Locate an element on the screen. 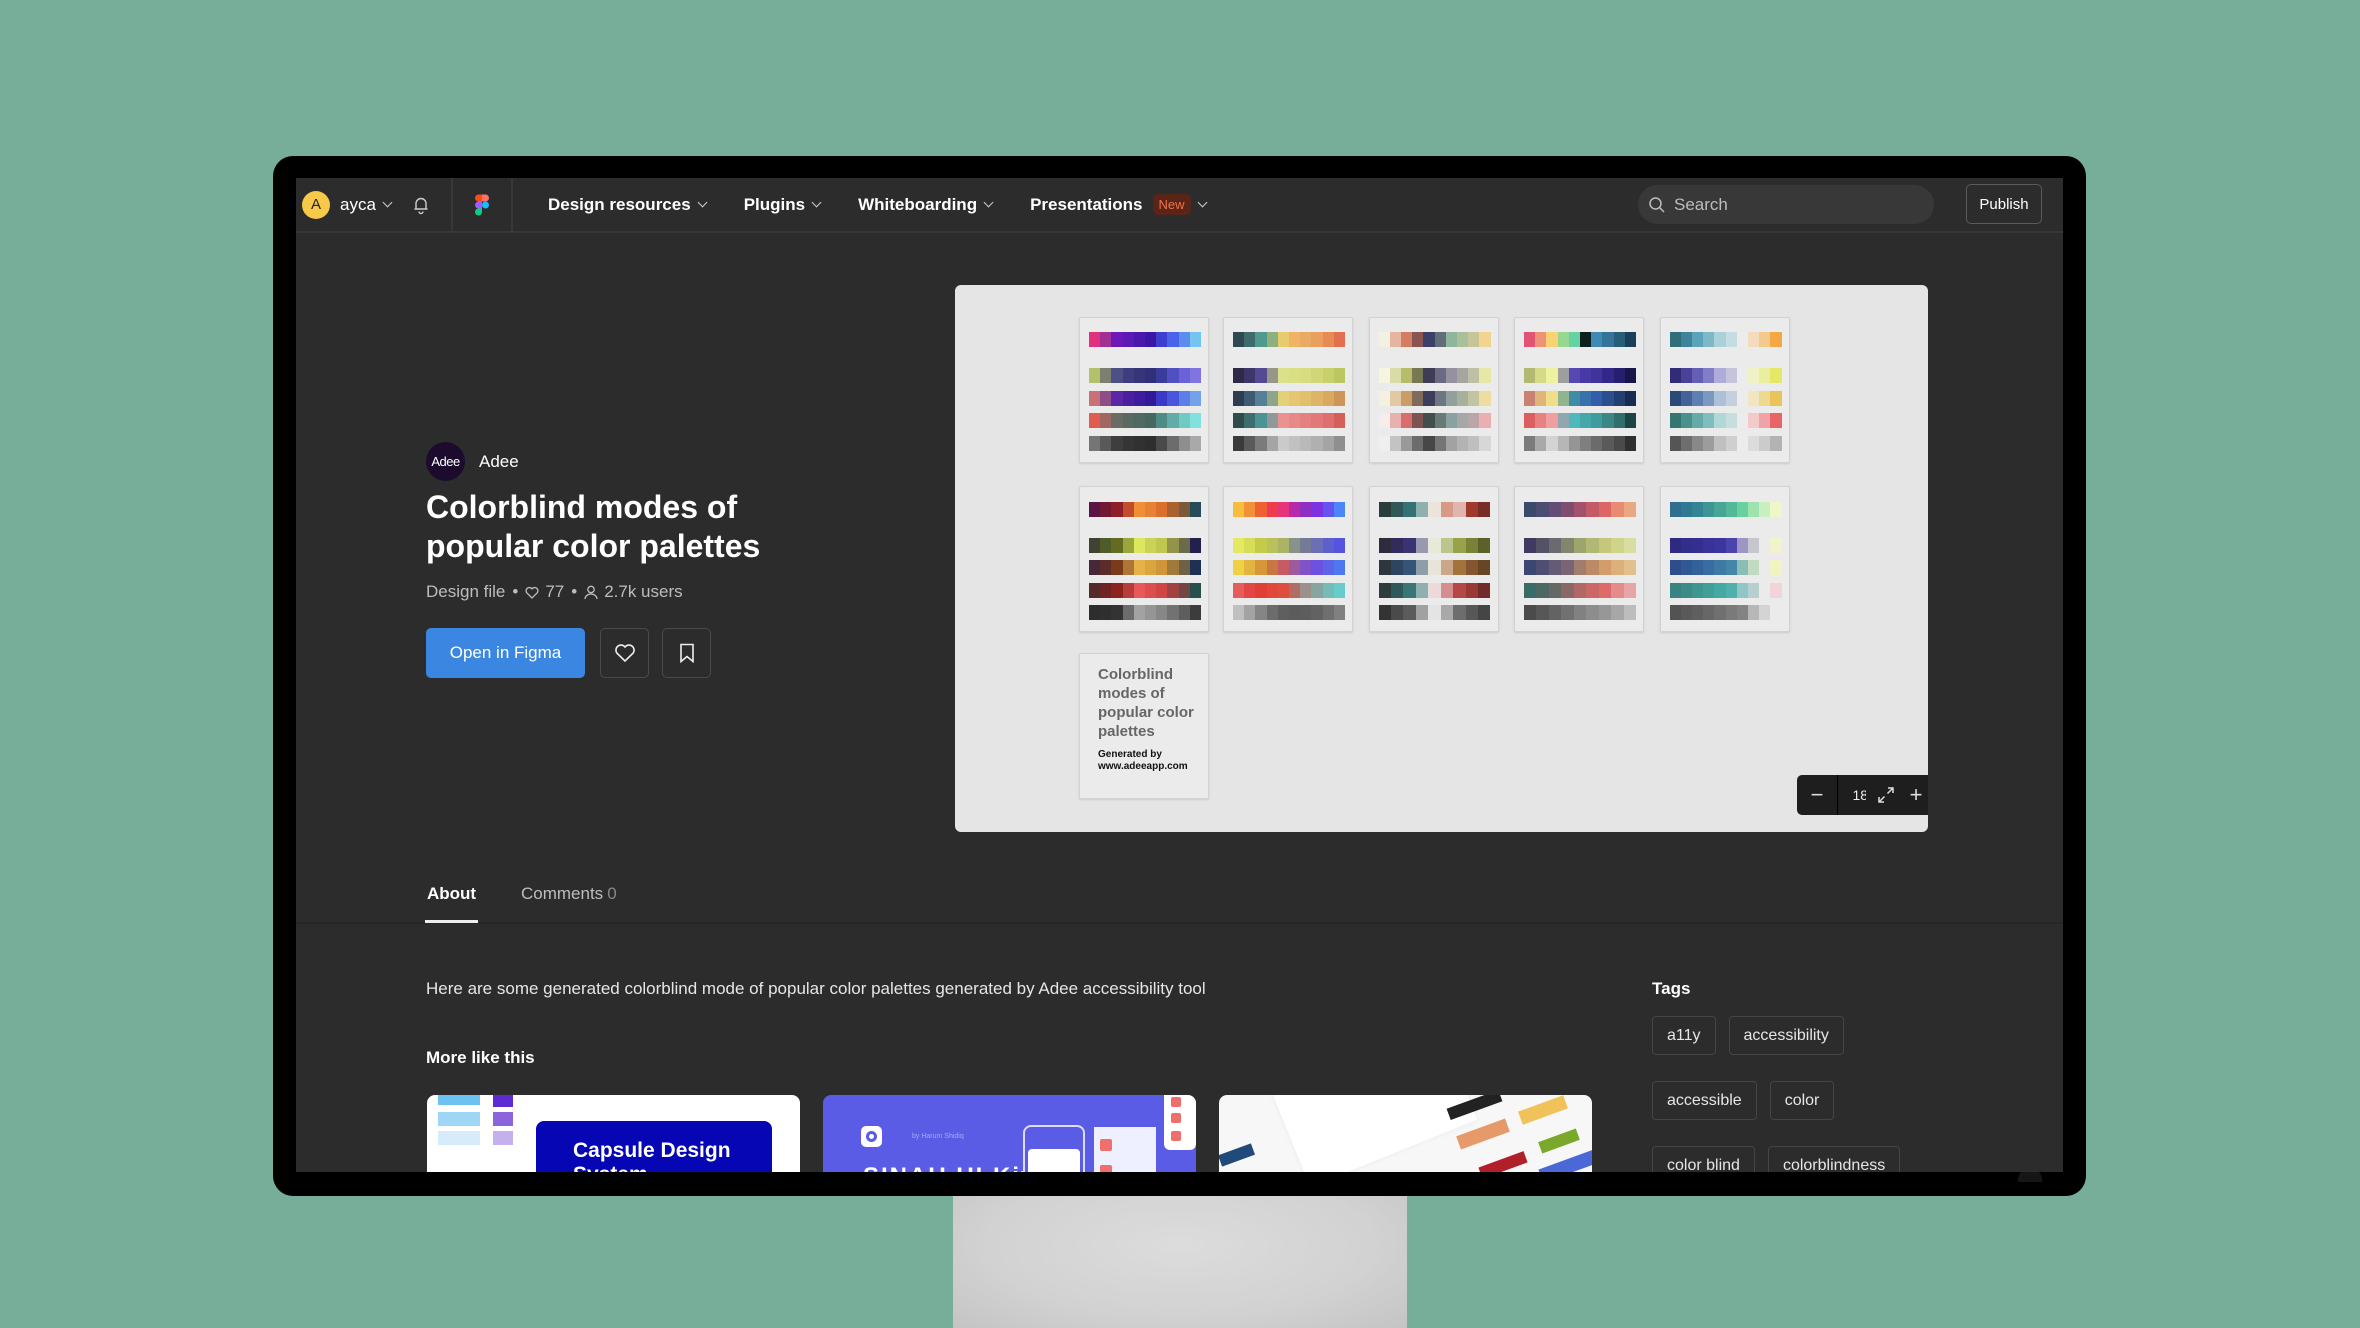 This screenshot has width=2360, height=1328. user-name: ayca is located at coordinates (358, 205).